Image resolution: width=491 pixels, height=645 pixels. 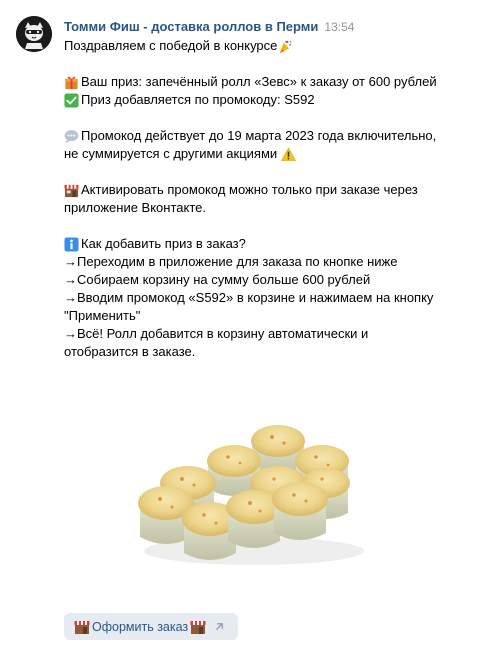 I want to click on order-button-label: Оформить заказ, so click(x=140, y=626).